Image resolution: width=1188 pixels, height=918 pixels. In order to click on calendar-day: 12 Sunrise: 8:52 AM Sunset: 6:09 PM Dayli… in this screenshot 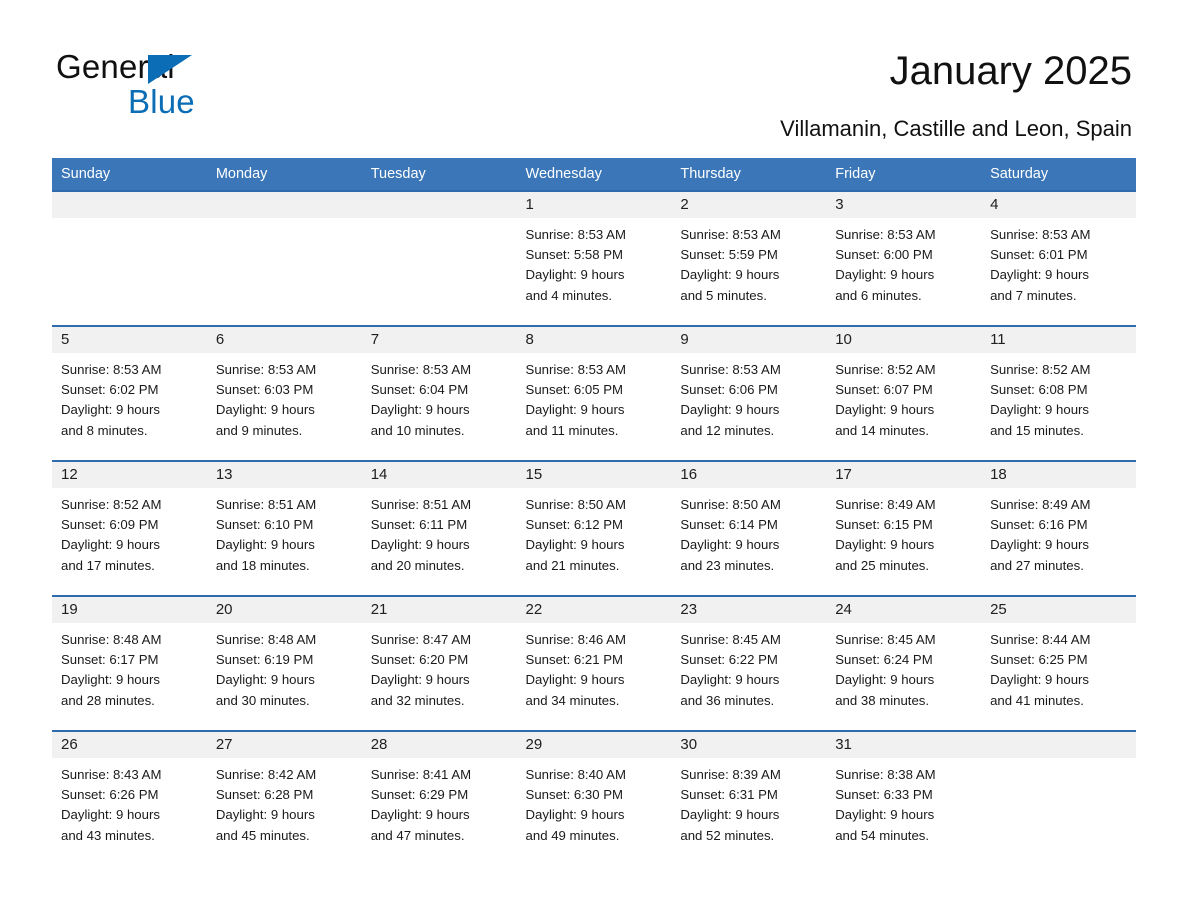, I will do `click(129, 528)`.